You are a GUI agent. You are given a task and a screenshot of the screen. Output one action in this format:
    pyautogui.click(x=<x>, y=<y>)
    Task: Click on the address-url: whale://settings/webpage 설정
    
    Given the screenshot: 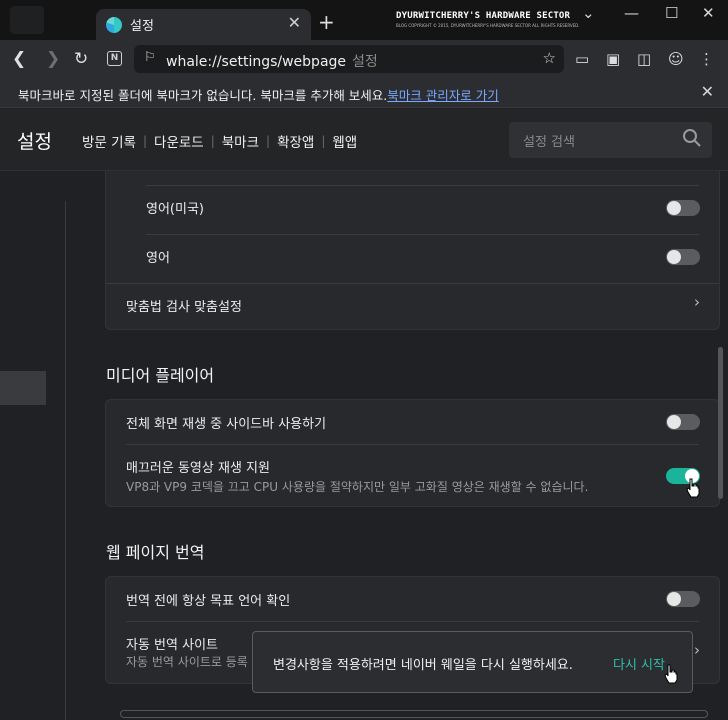 What is the action you would take?
    pyautogui.click(x=272, y=62)
    